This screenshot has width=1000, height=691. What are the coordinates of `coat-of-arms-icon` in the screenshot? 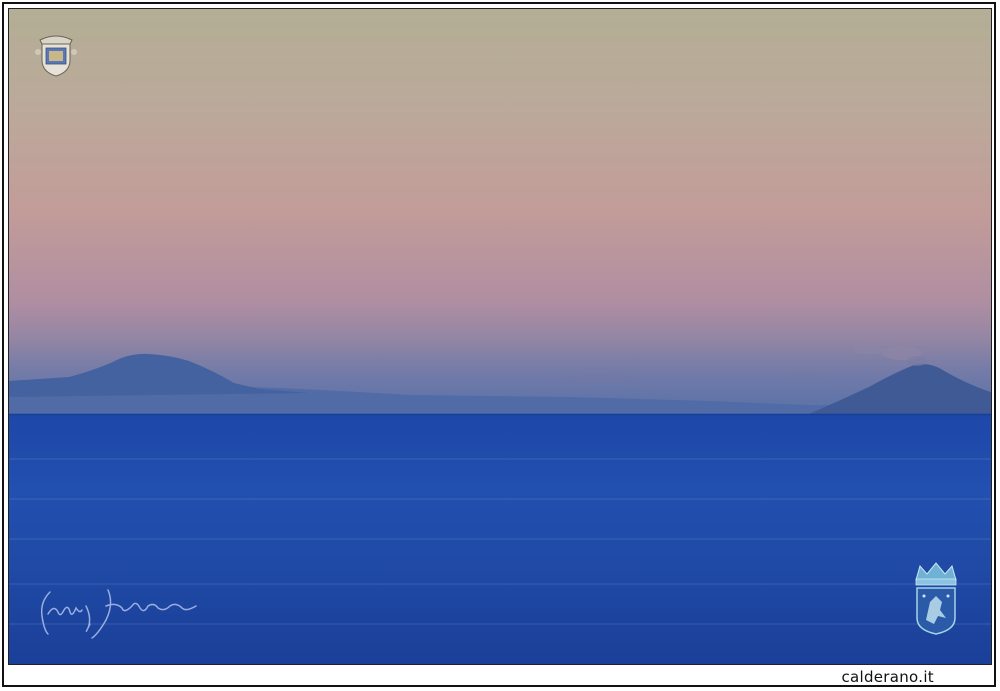 It's located at (56, 54).